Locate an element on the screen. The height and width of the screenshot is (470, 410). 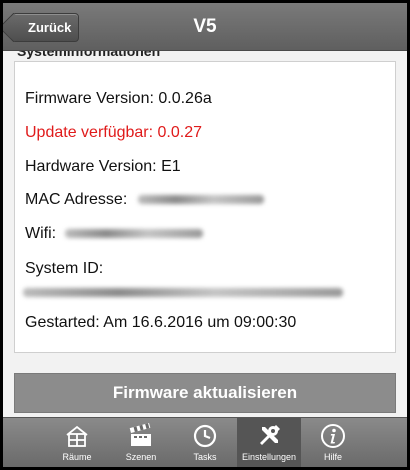
clock-icon is located at coordinates (205, 436).